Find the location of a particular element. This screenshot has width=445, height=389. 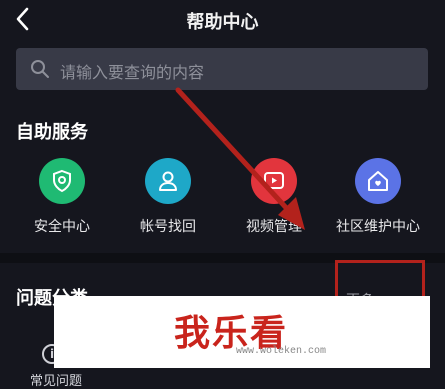

service-security-center: 安全中心 is located at coordinates (62, 197).